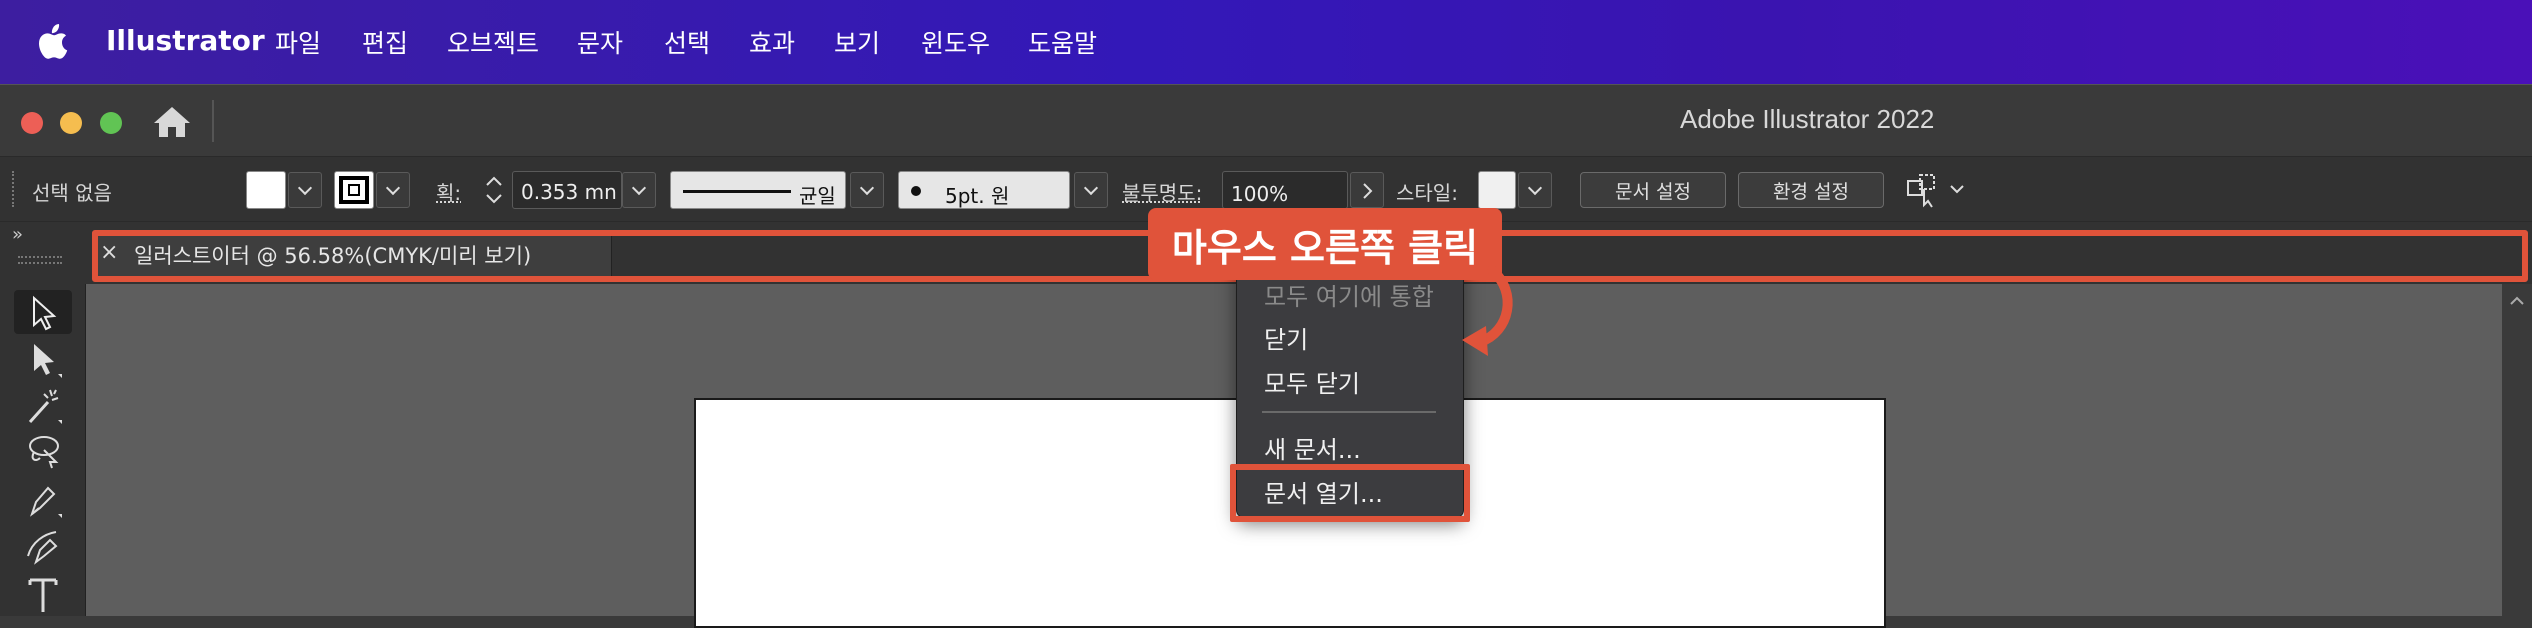  What do you see at coordinates (772, 42) in the screenshot?
I see `menu-effect: 효과` at bounding box center [772, 42].